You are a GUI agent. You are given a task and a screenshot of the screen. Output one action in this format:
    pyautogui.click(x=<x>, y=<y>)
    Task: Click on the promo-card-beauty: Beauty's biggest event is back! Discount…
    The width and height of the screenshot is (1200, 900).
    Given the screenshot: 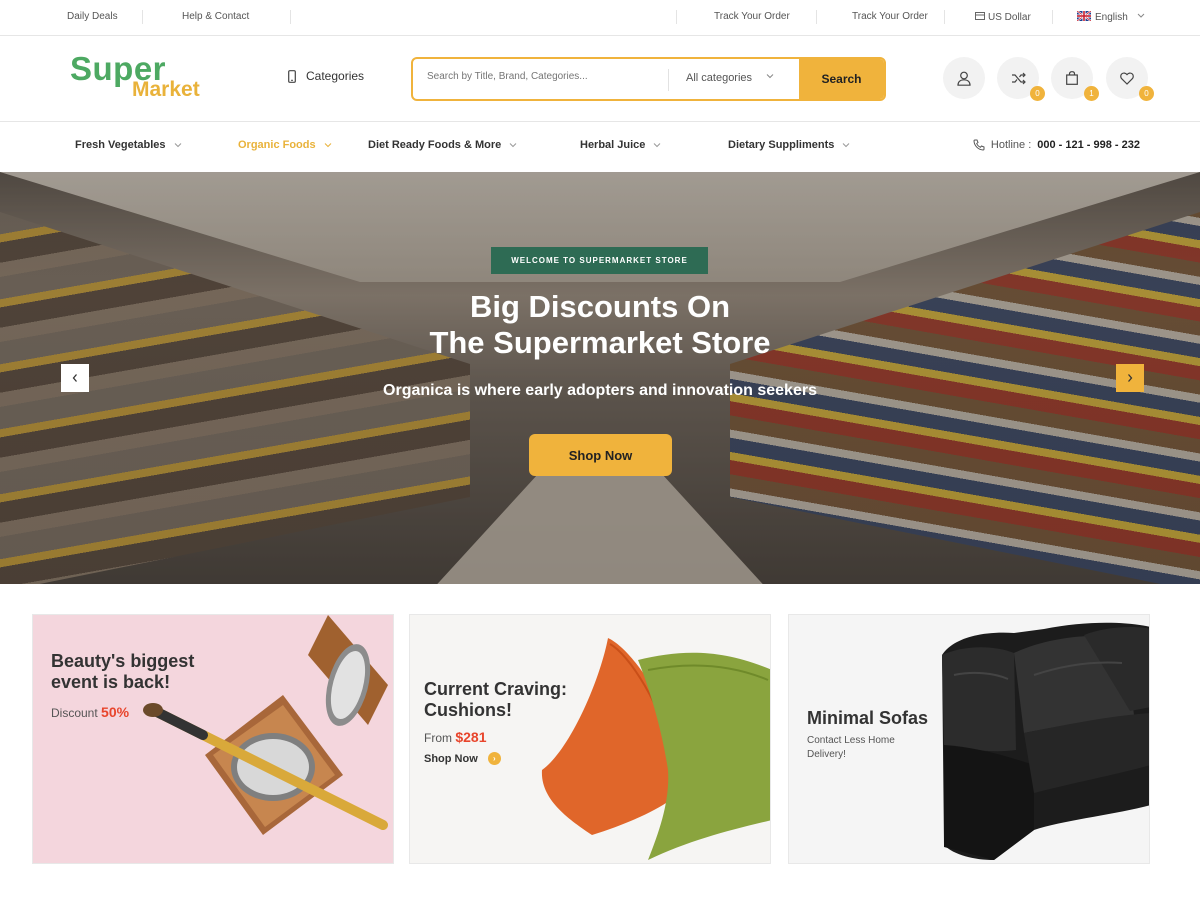 What is the action you would take?
    pyautogui.click(x=213, y=739)
    